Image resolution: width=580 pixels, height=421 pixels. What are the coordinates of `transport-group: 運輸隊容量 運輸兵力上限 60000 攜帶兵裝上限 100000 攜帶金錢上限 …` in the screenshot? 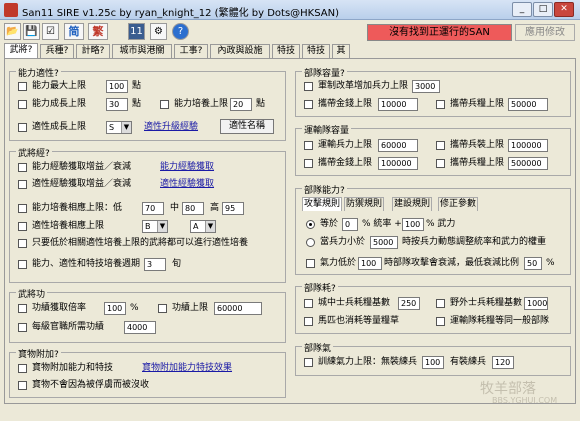 It's located at (433, 149).